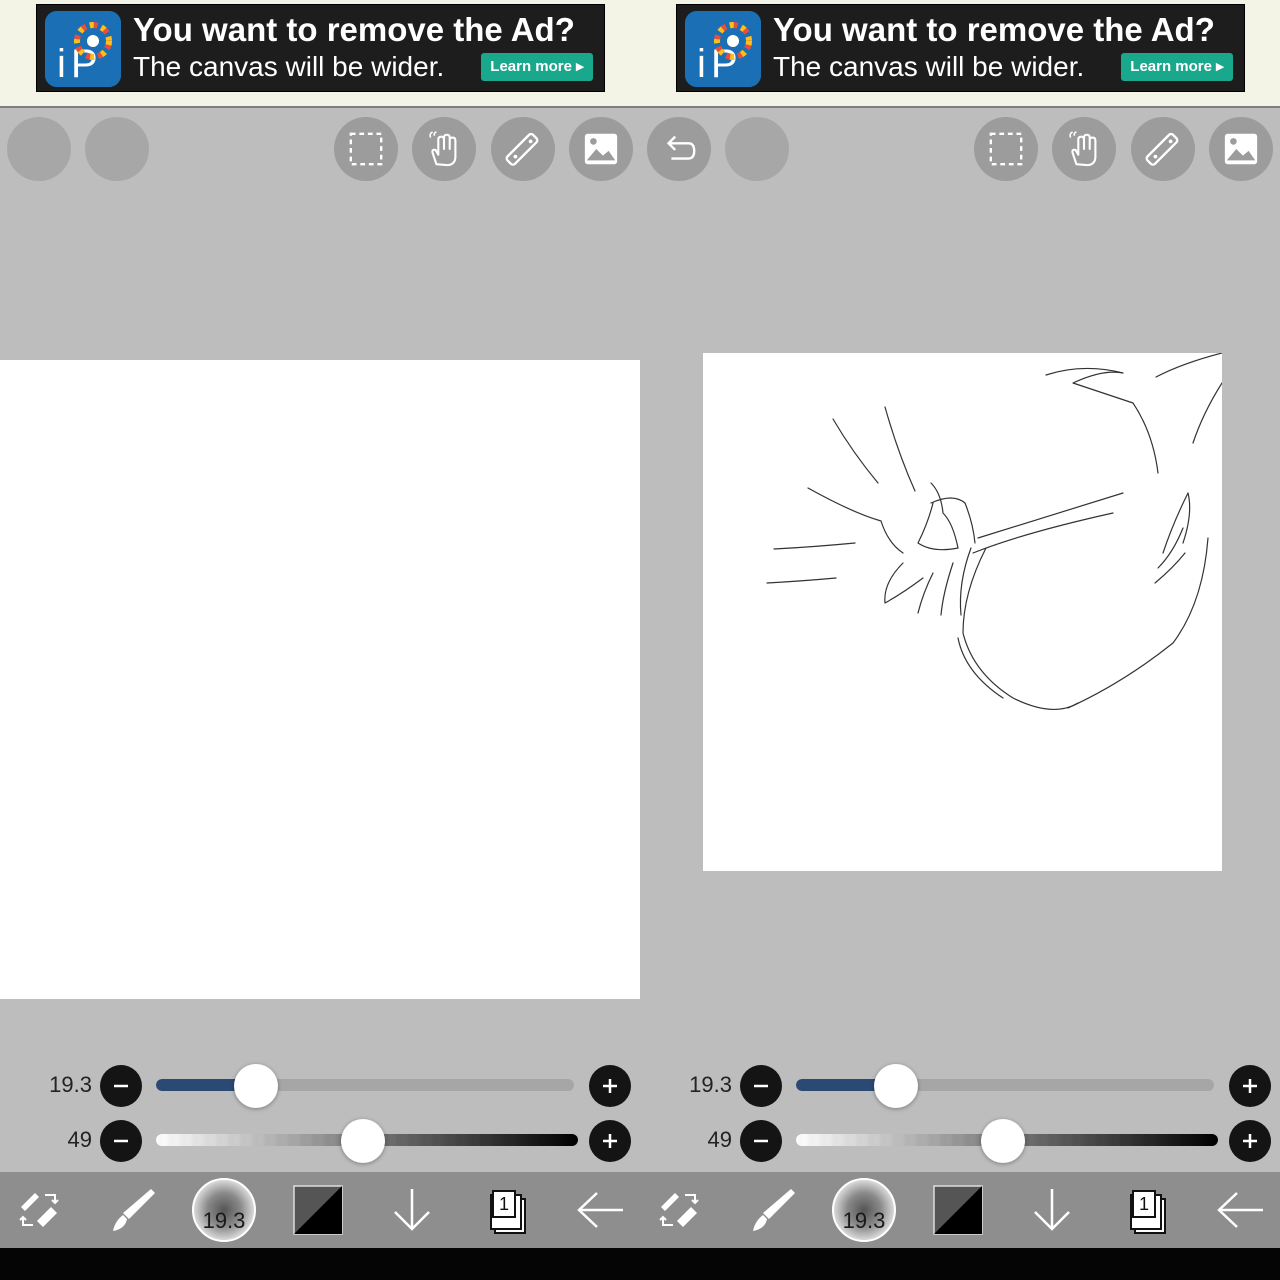 Image resolution: width=1280 pixels, height=1280 pixels. Describe the element at coordinates (757, 149) in the screenshot. I see `redo-icon` at that location.